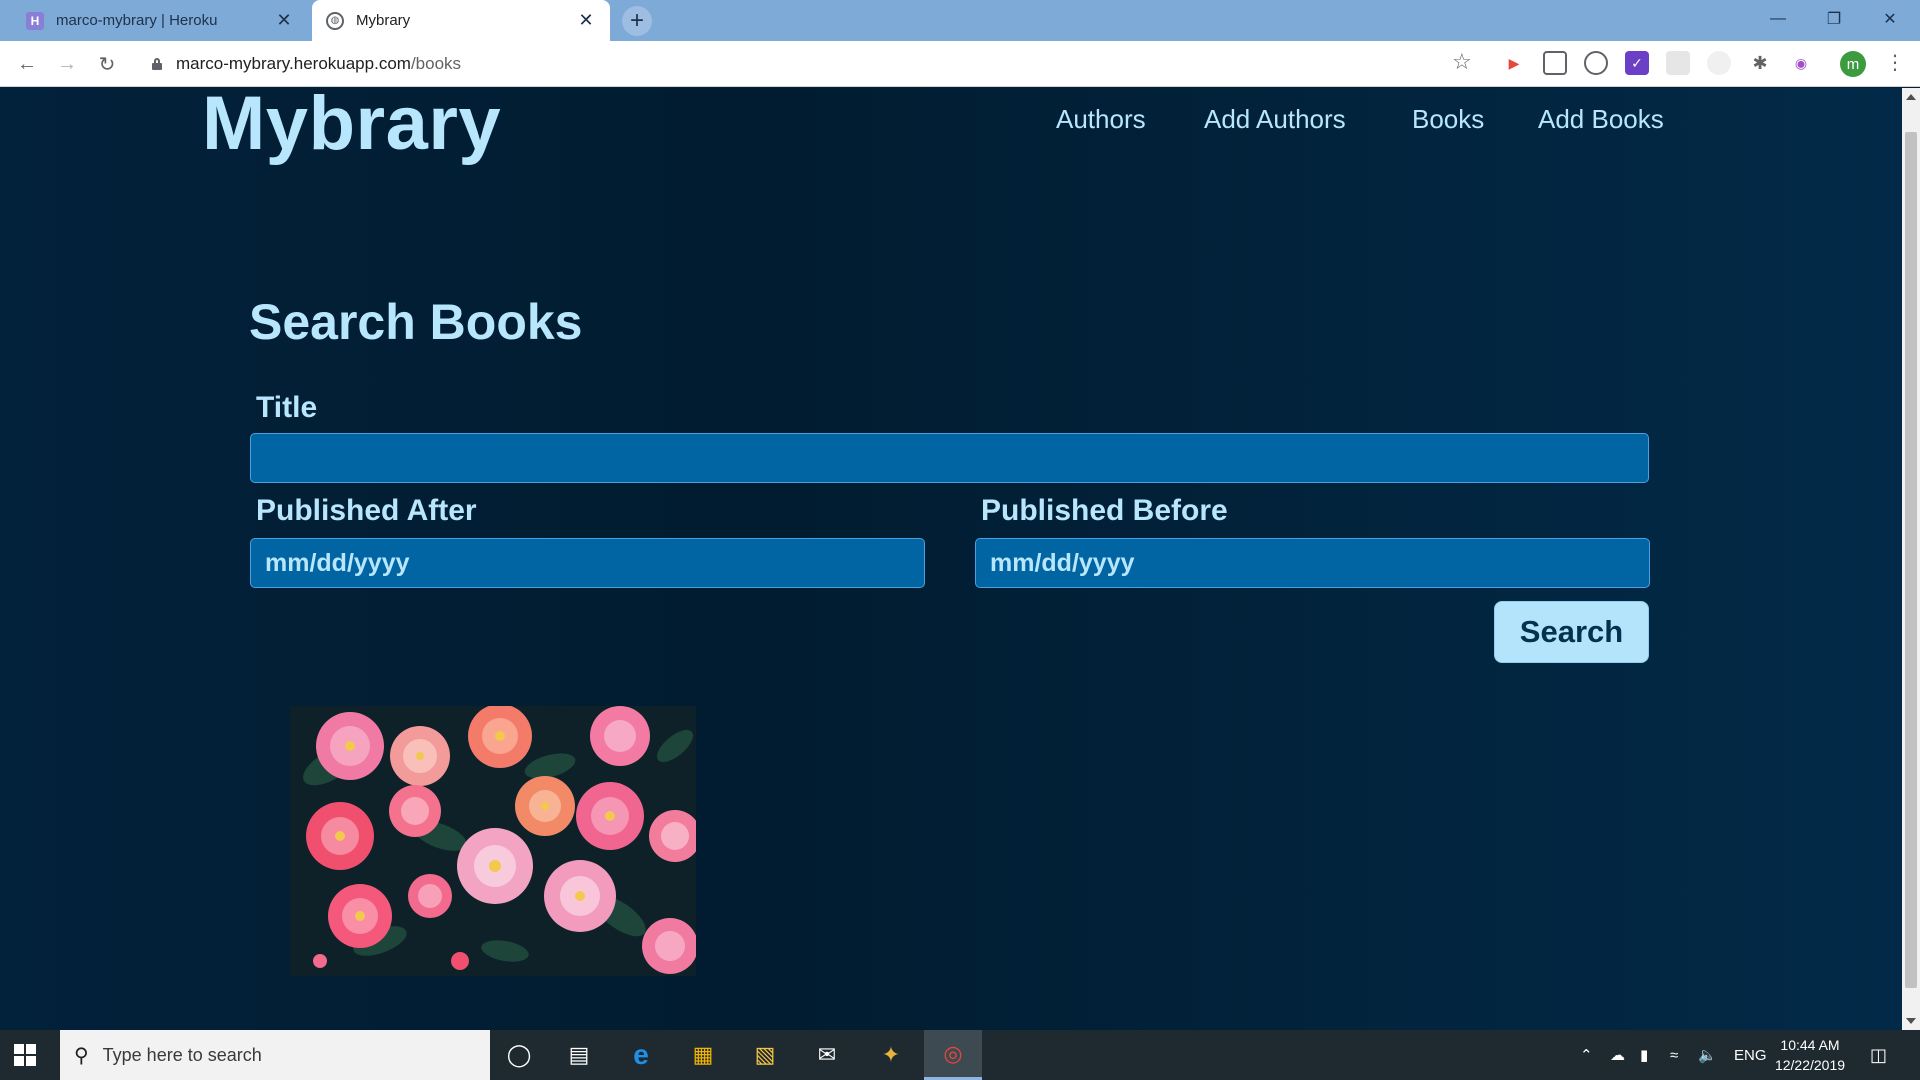  I want to click on published-after-label: Published After, so click(366, 510).